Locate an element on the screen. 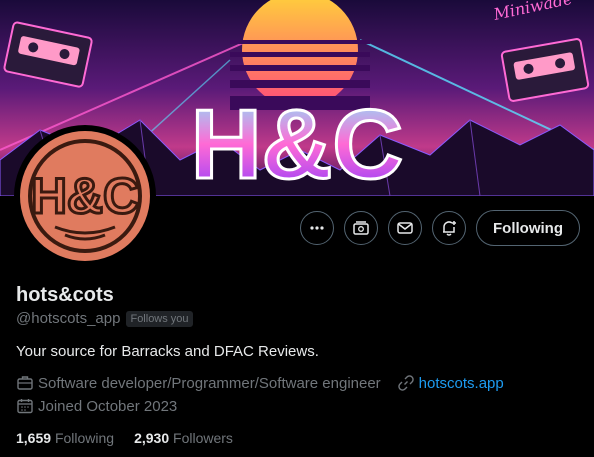 The width and height of the screenshot is (594, 457). message-button is located at coordinates (405, 228).